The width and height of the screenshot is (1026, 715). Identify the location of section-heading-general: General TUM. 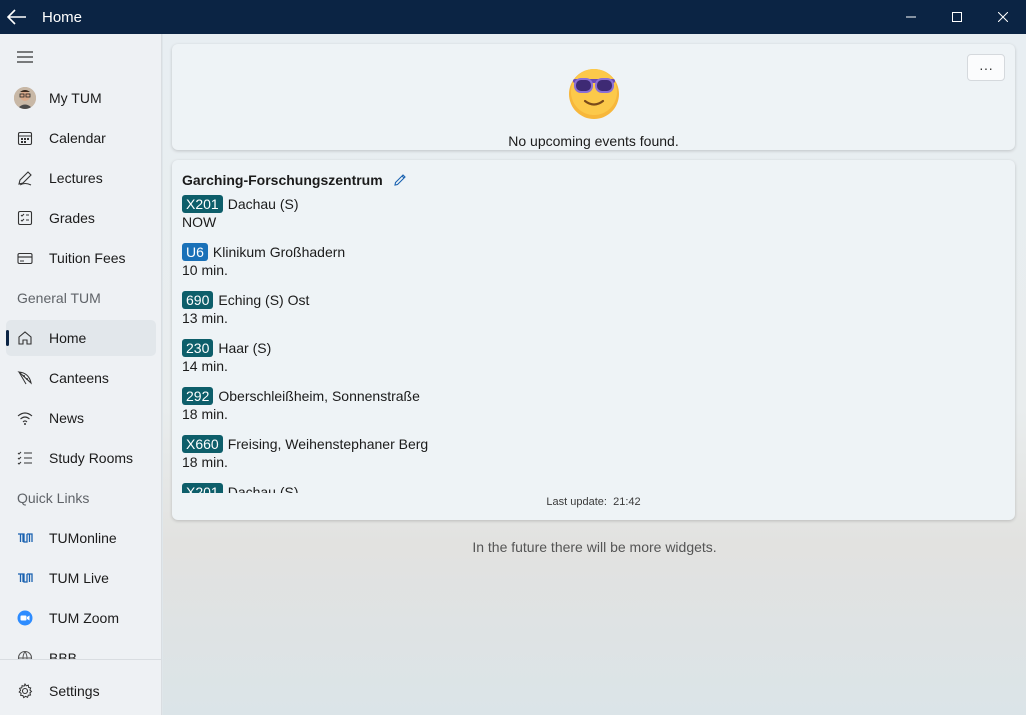
(59, 298).